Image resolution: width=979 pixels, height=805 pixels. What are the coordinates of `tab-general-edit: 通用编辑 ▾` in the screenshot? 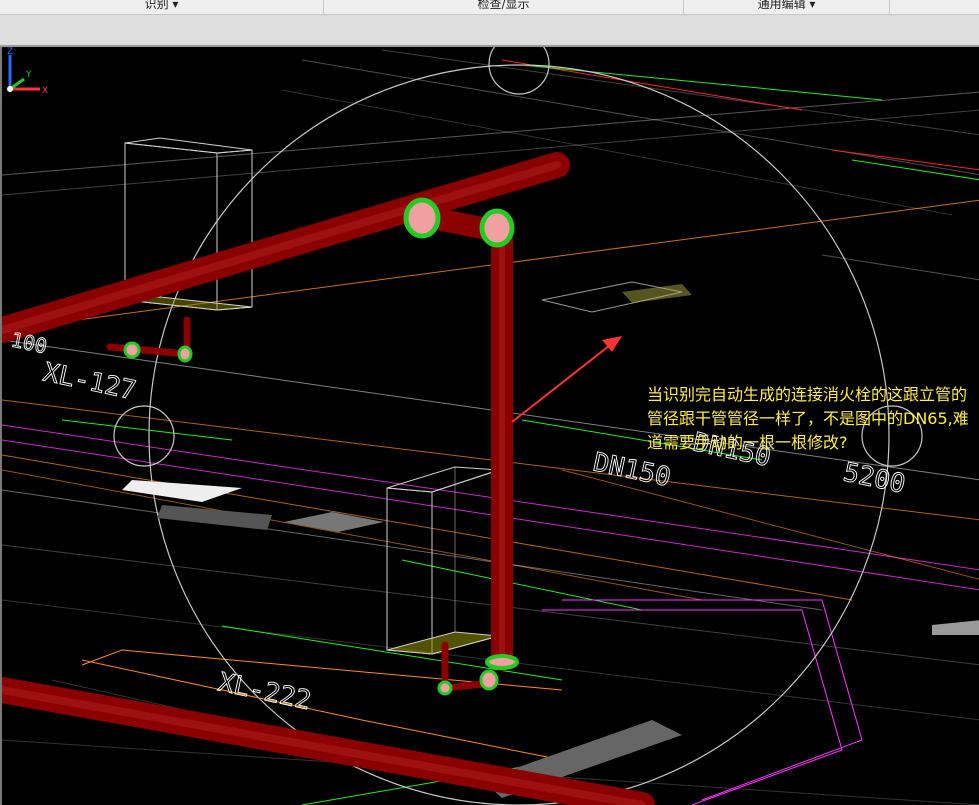 It's located at (787, 7).